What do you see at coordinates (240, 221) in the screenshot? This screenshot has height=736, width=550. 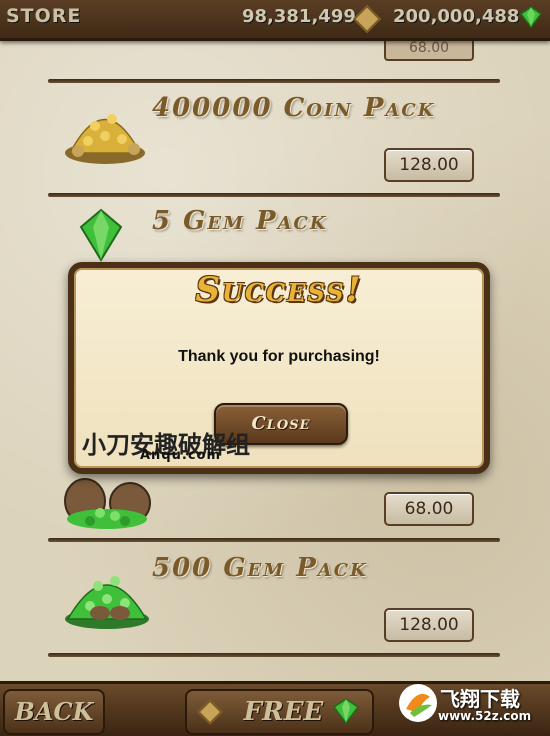 I see `item-name-gem-pack-5: 5 Gem Pack` at bounding box center [240, 221].